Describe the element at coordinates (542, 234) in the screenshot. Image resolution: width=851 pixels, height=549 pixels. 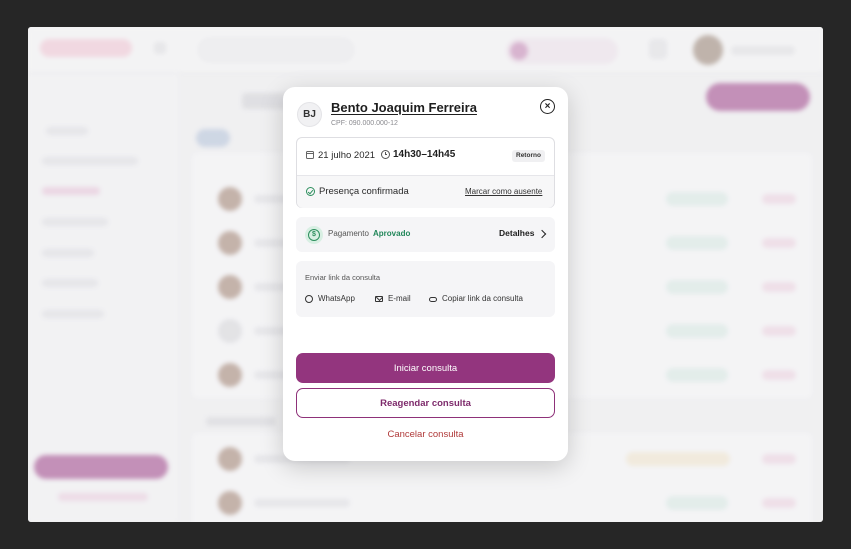
I see `chevron-right-icon` at that location.